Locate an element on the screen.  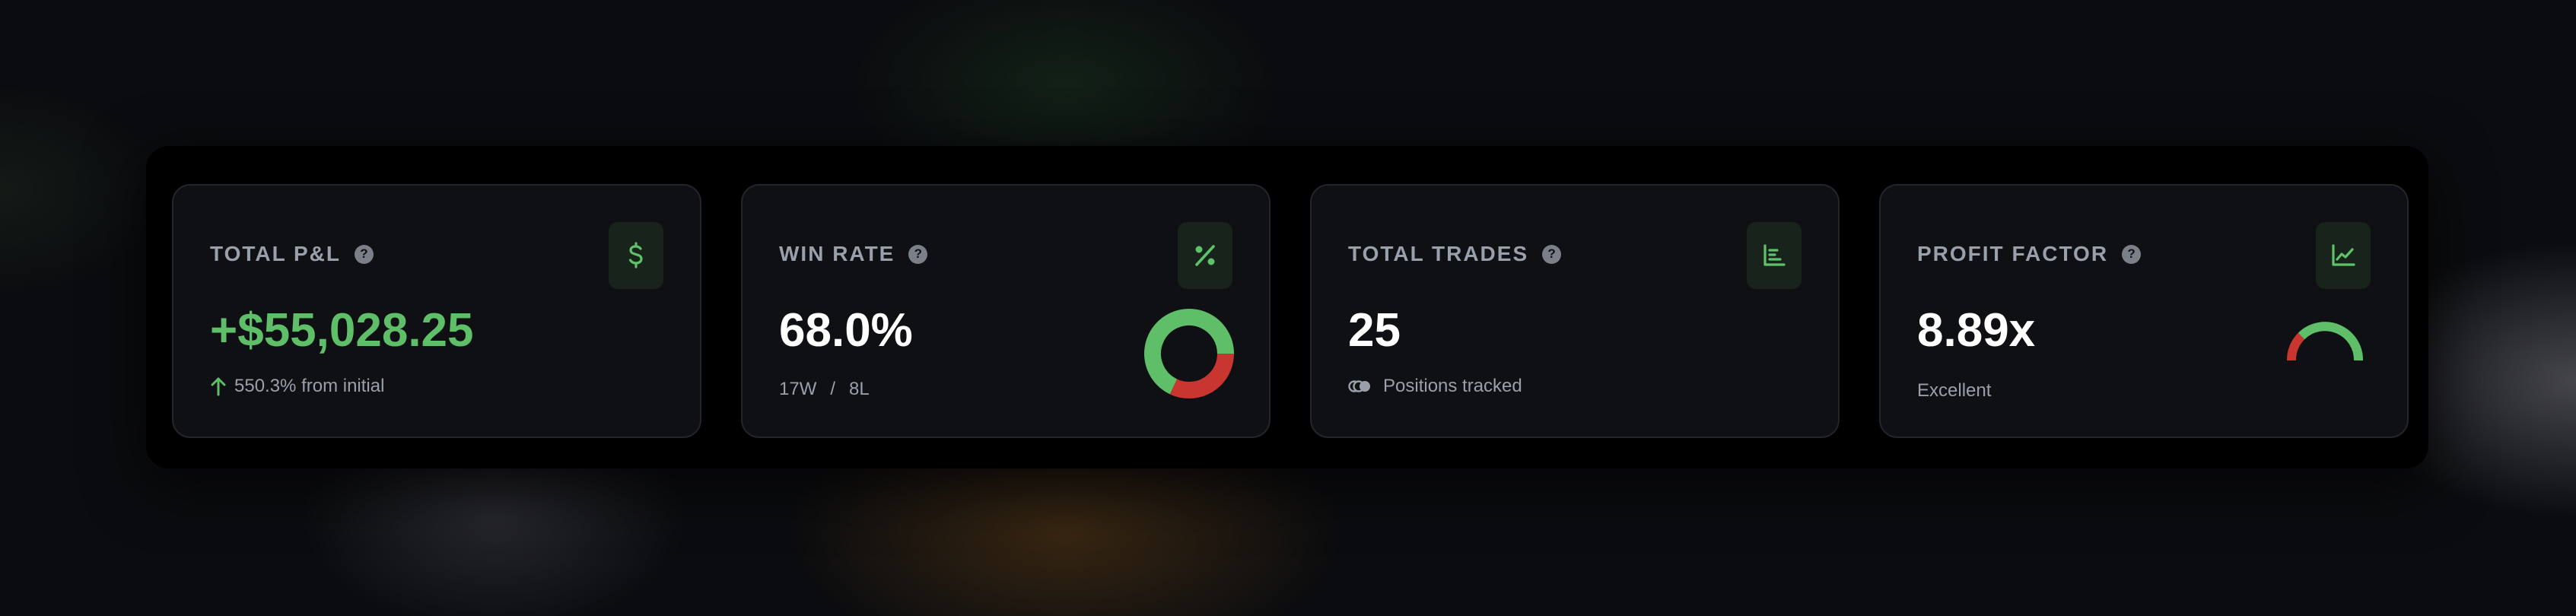
win-rate-donut is located at coordinates (1189, 353).